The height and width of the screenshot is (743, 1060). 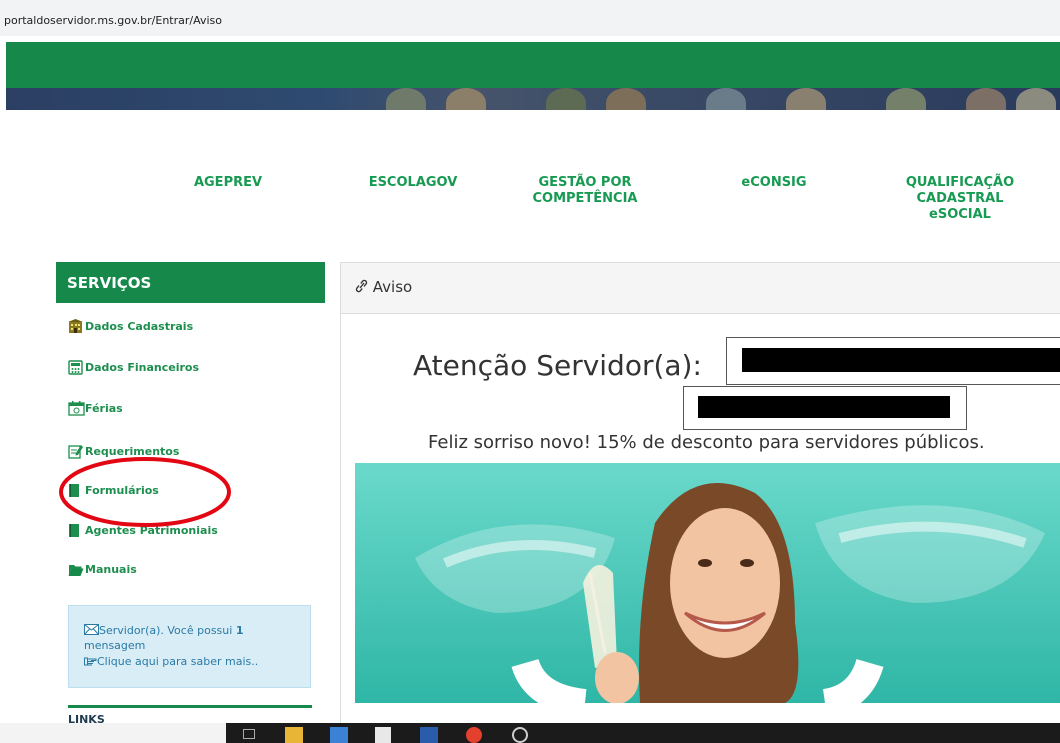 What do you see at coordinates (249, 734) in the screenshot?
I see `task-view-icon` at bounding box center [249, 734].